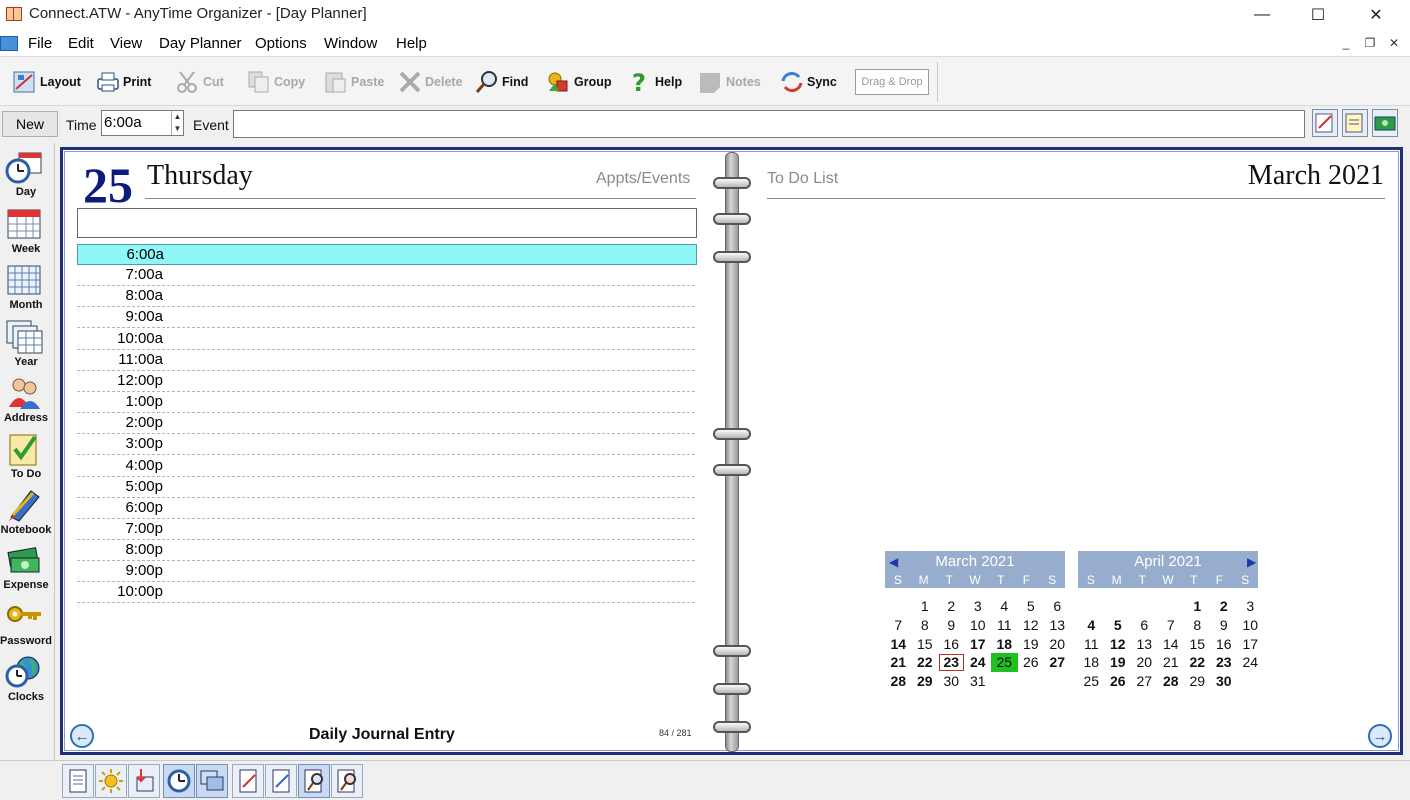 This screenshot has width=1410, height=800. Describe the element at coordinates (40, 43) in the screenshot. I see `menu-file: File` at that location.